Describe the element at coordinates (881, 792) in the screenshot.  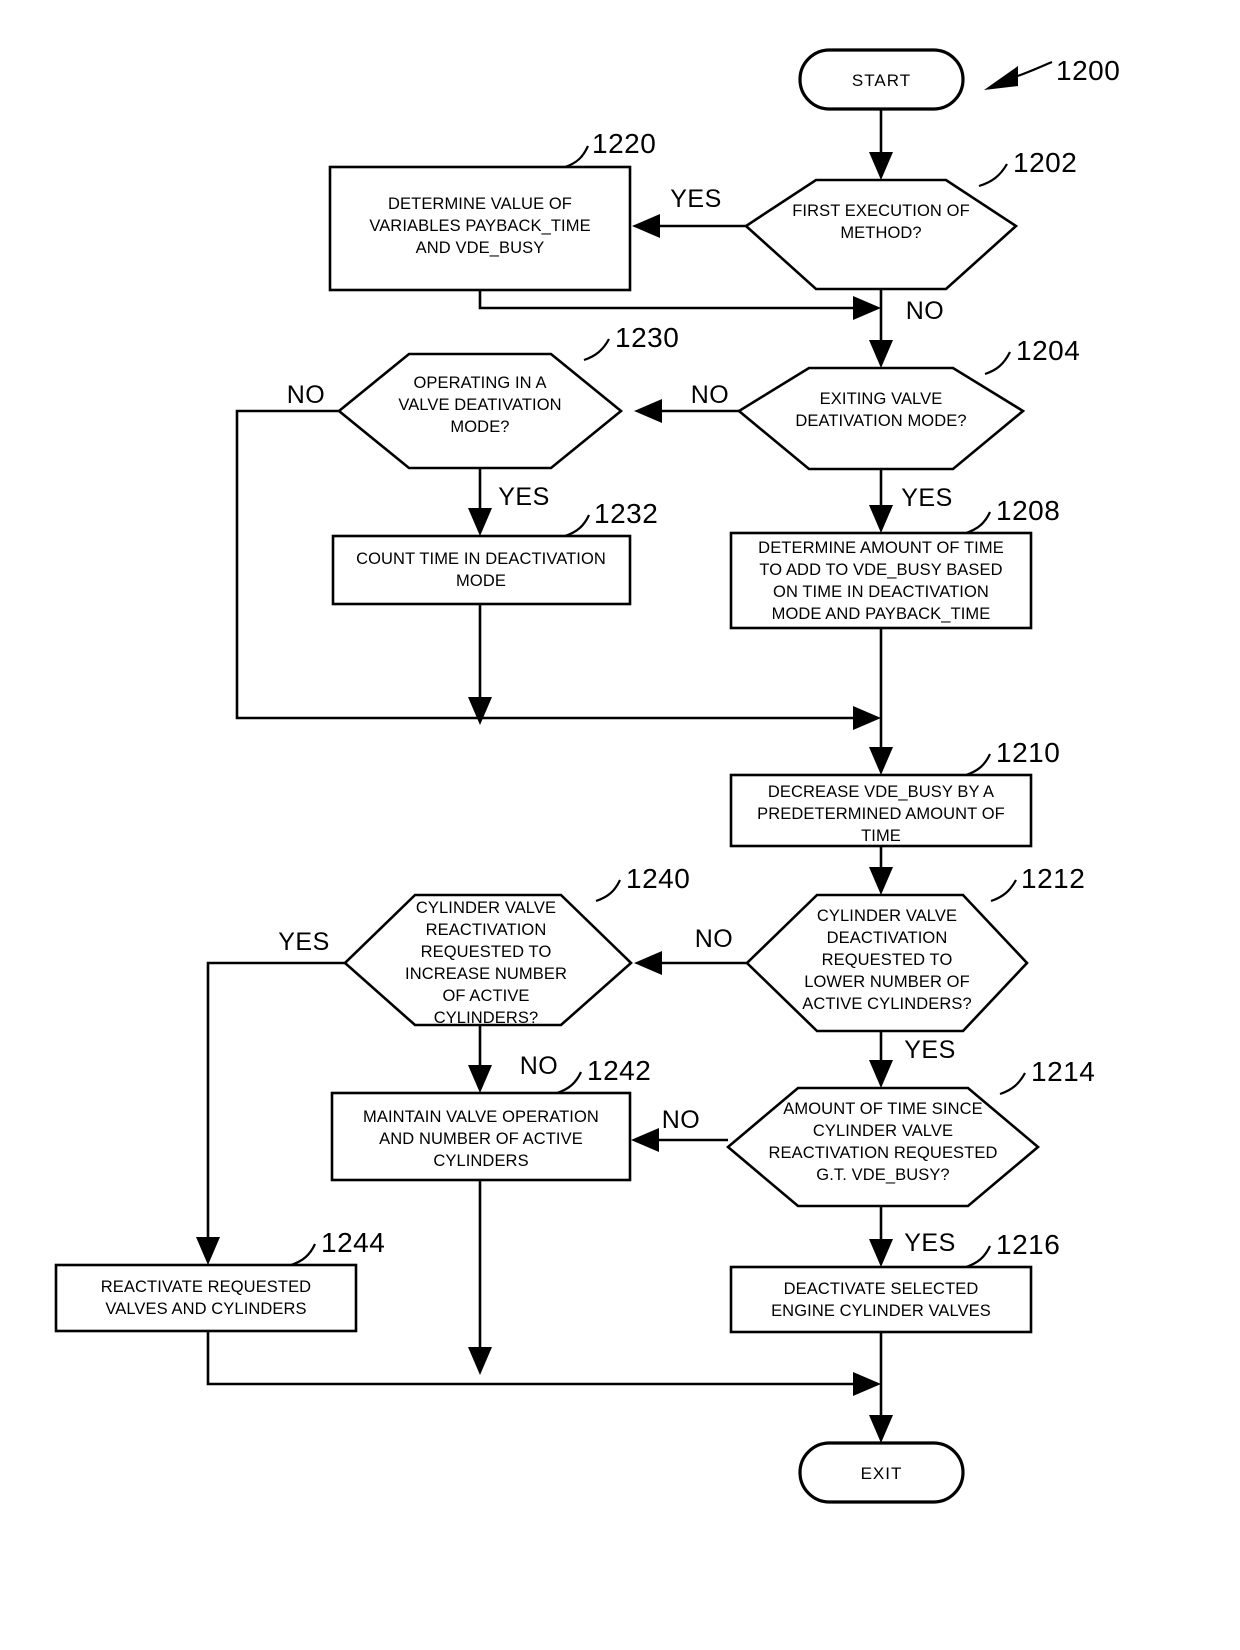
I see `node-1210-line-0: DECREASE VDE_BUSY BY A` at that location.